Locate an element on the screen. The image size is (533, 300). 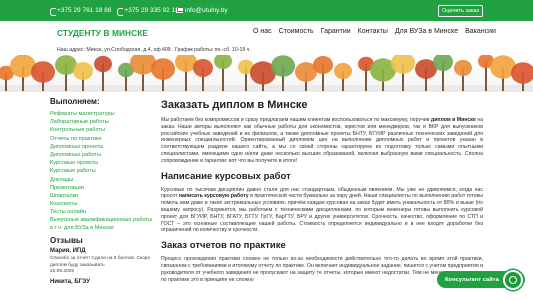
services-heading: Выполняем: is located at coordinates (75, 101).